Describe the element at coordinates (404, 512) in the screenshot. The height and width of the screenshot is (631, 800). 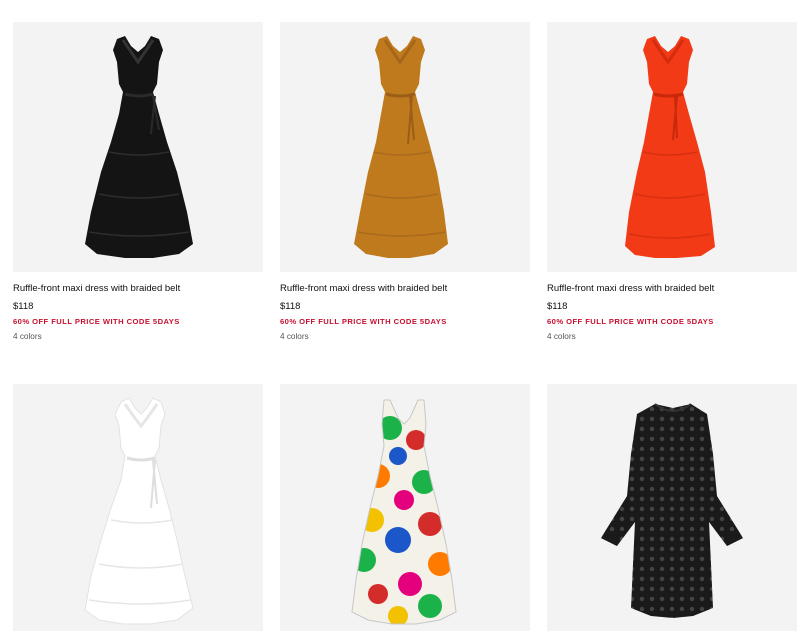
I see `floral-maxi-dress-image` at that location.